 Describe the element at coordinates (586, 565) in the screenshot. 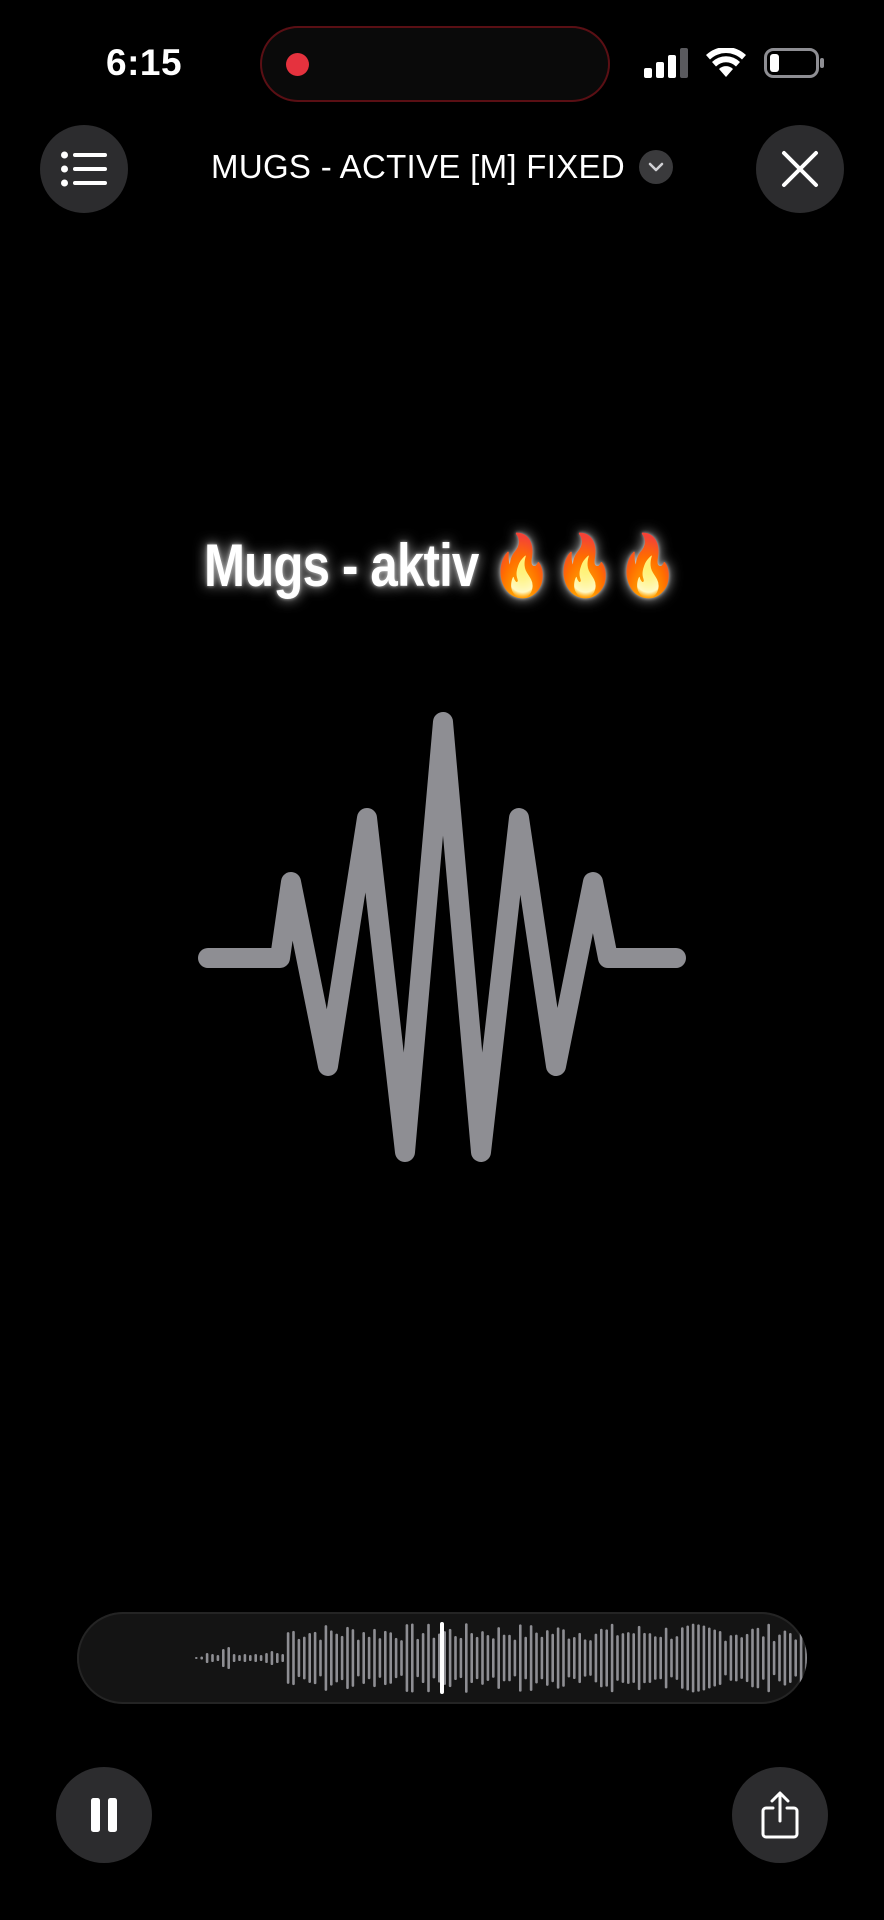

I see `fire-emoji: 🔥🔥🔥` at that location.